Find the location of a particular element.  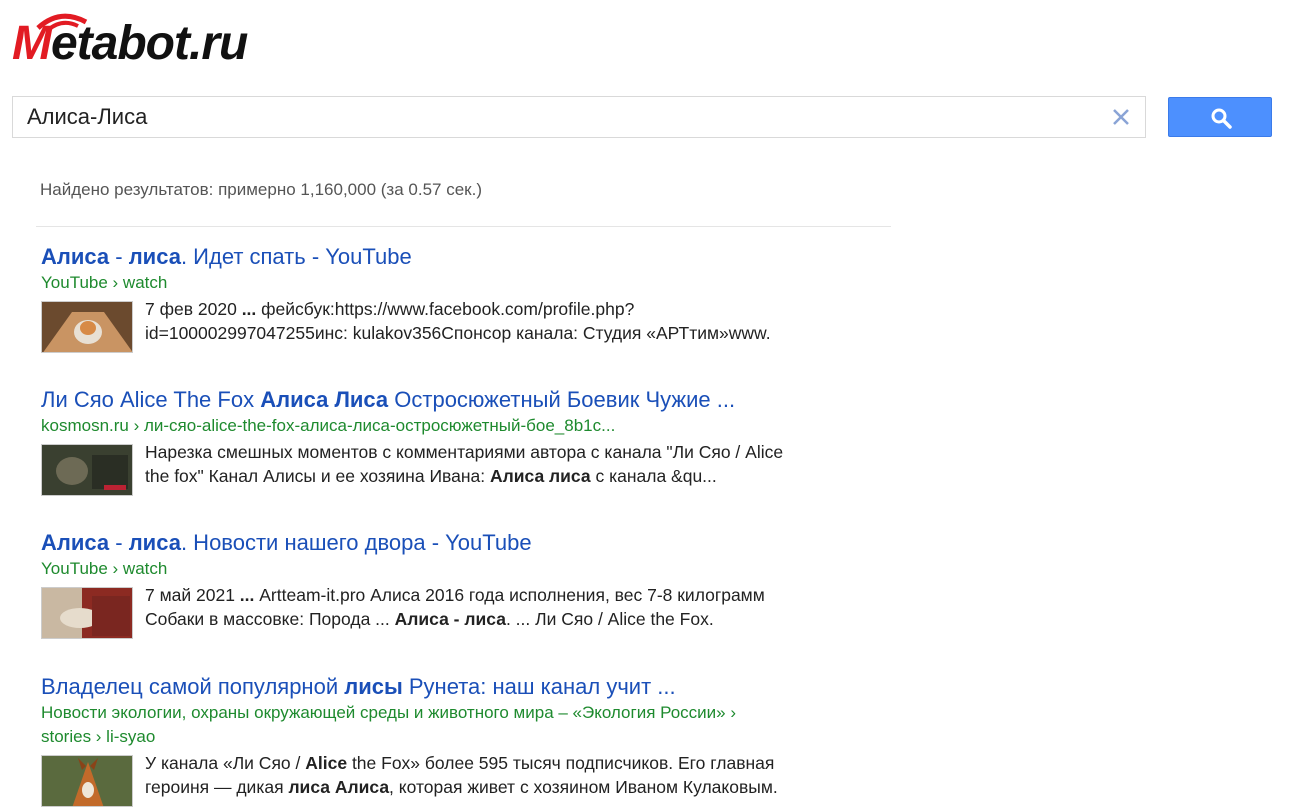

search-icon is located at coordinates (1221, 118).